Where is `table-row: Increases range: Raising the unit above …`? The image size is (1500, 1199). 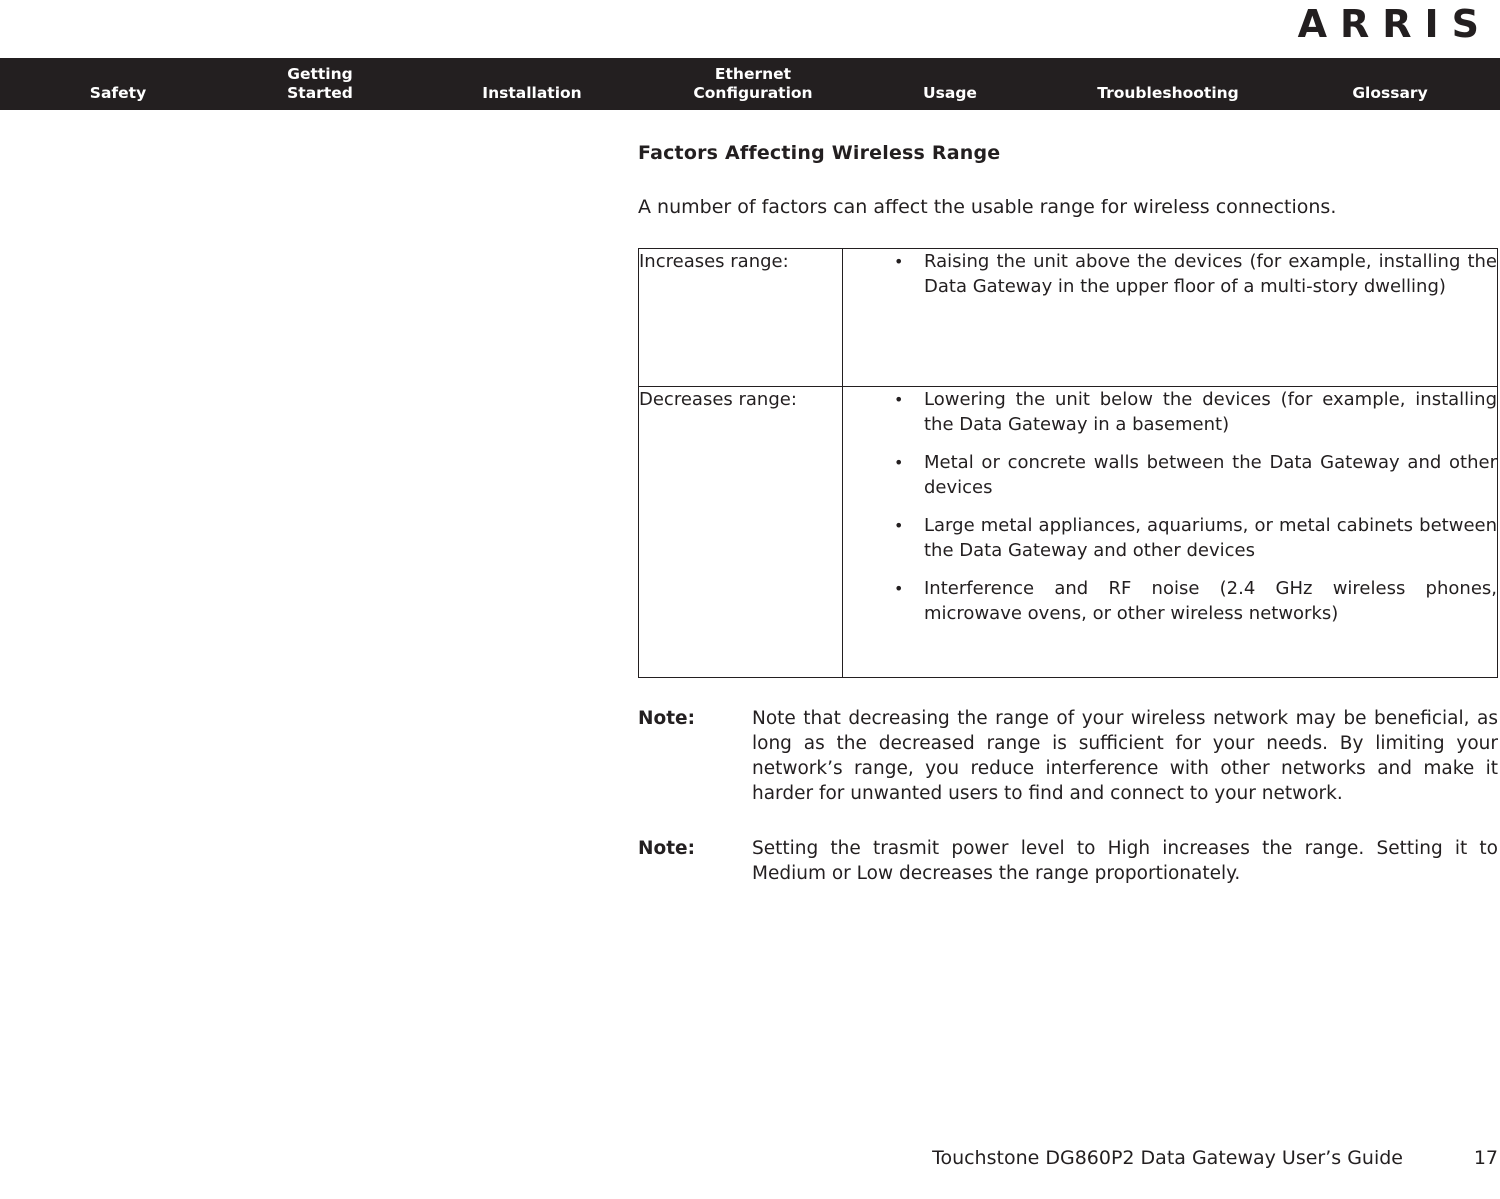 table-row: Increases range: Raising the unit above … is located at coordinates (1068, 317).